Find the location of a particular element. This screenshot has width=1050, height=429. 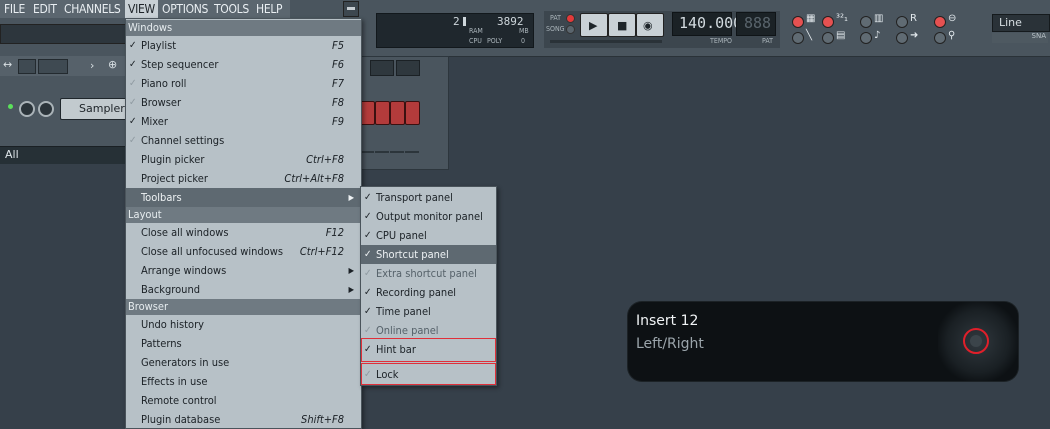

submenu-item-time-panel: ✓ Time panel is located at coordinates (428, 311).